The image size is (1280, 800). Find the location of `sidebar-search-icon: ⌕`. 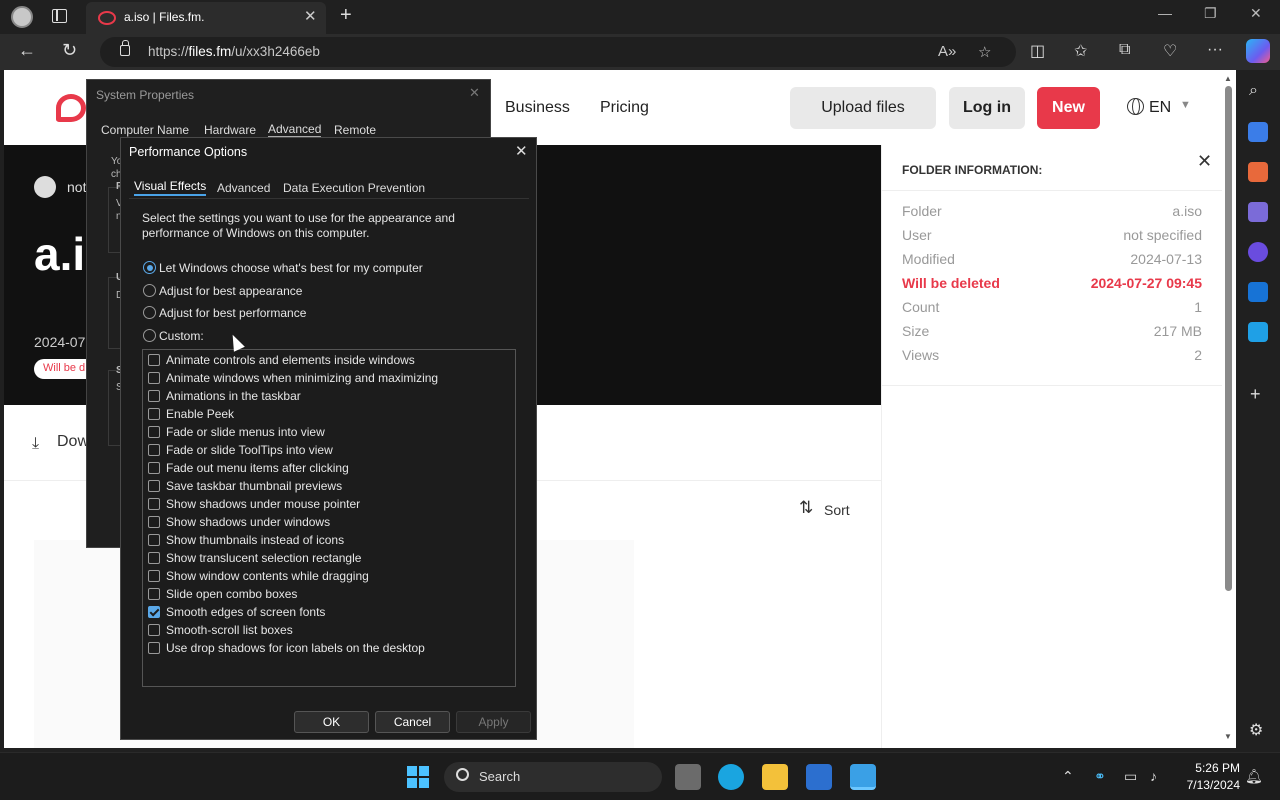

sidebar-search-icon: ⌕ is located at coordinates (1253, 91).